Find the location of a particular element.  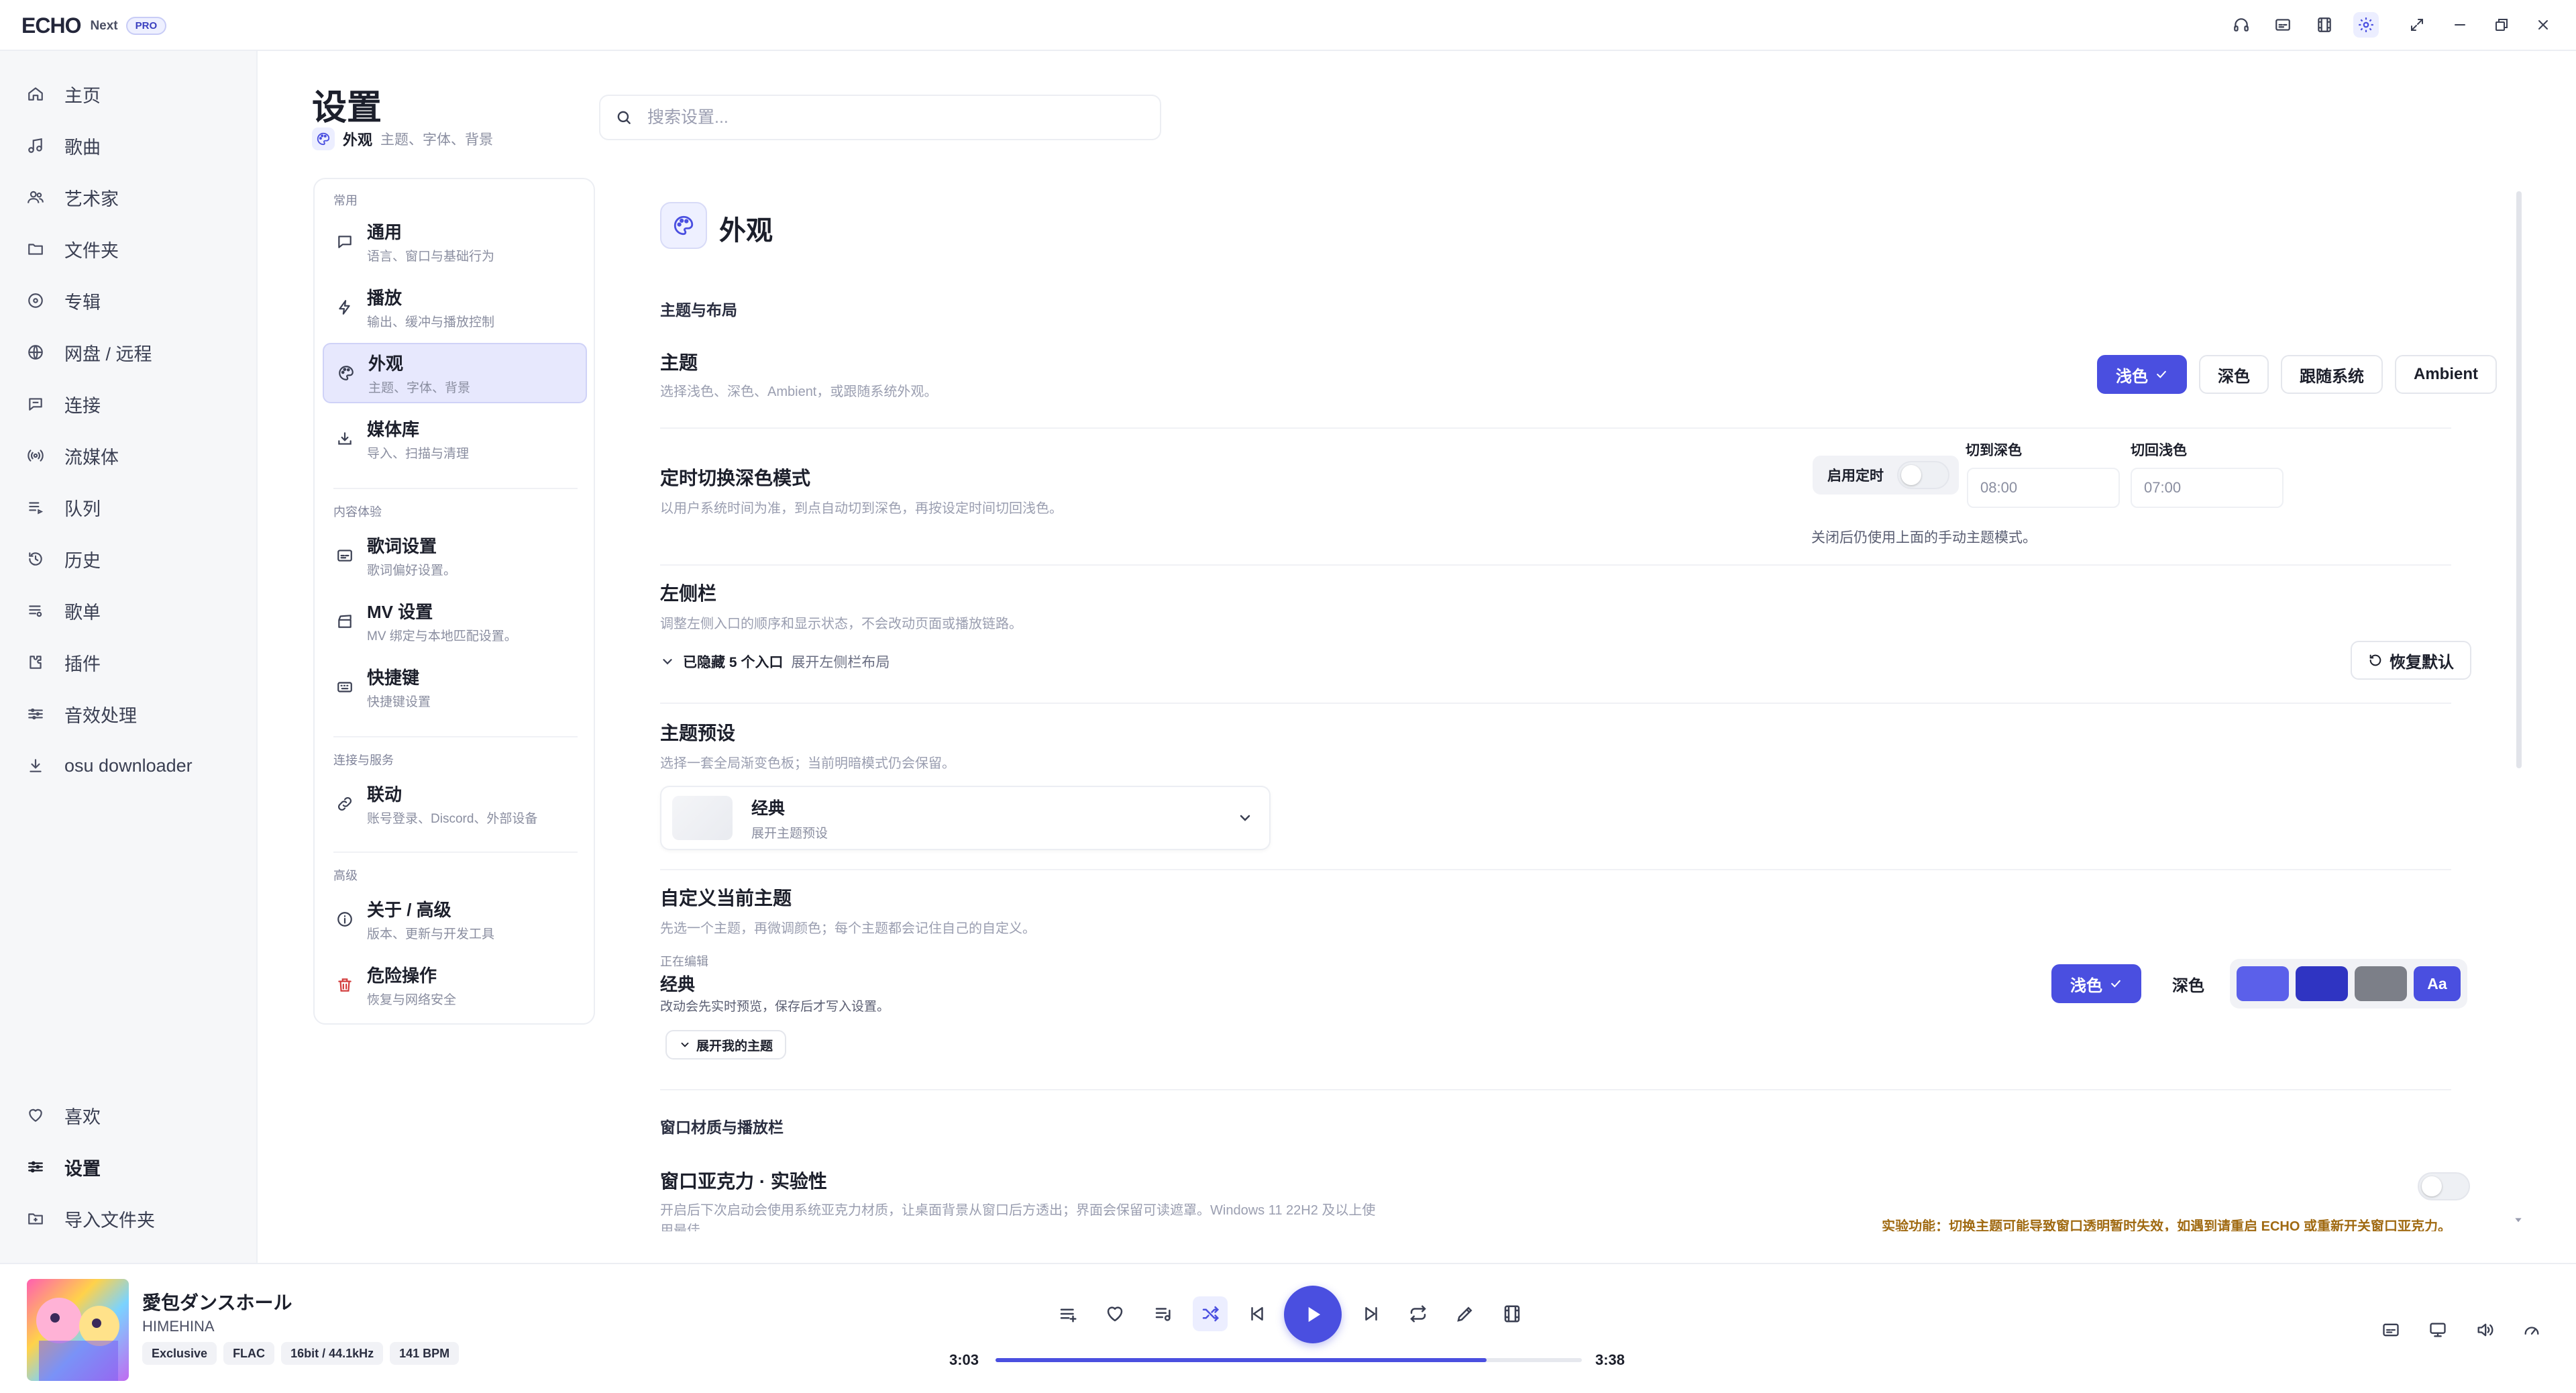

sidebar-item-label: osu downloader is located at coordinates (128, 765).